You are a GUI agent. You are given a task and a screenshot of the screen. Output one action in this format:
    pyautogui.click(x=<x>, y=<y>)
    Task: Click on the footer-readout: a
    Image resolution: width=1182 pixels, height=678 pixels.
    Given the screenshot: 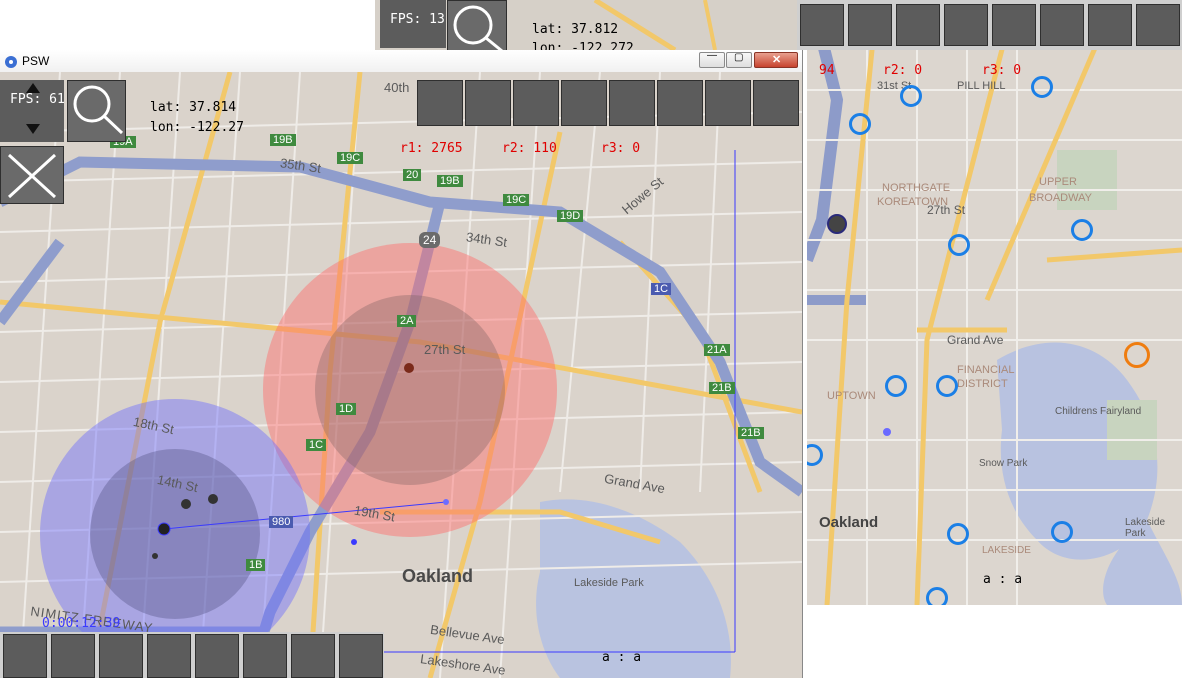 What is the action you would take?
    pyautogui.click(x=622, y=657)
    